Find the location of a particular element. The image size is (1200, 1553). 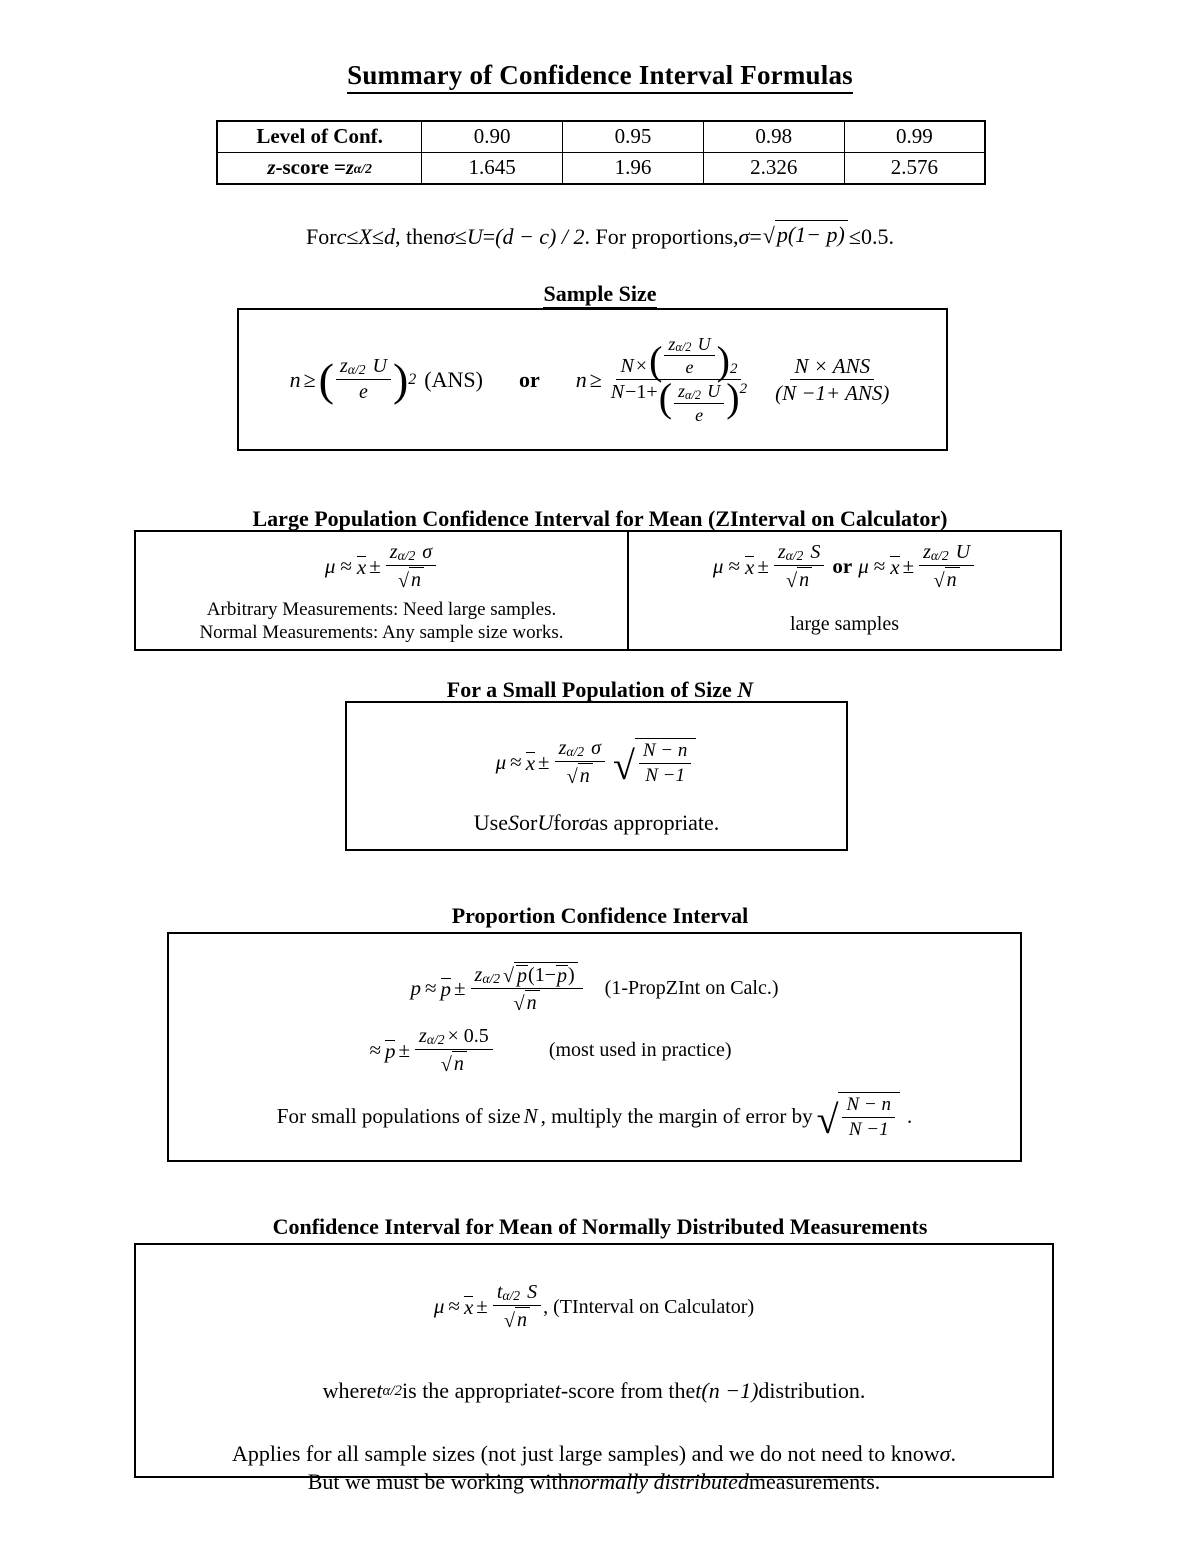

small-population-note: Use S or U for σ as appropriate. is located at coordinates (596, 822).